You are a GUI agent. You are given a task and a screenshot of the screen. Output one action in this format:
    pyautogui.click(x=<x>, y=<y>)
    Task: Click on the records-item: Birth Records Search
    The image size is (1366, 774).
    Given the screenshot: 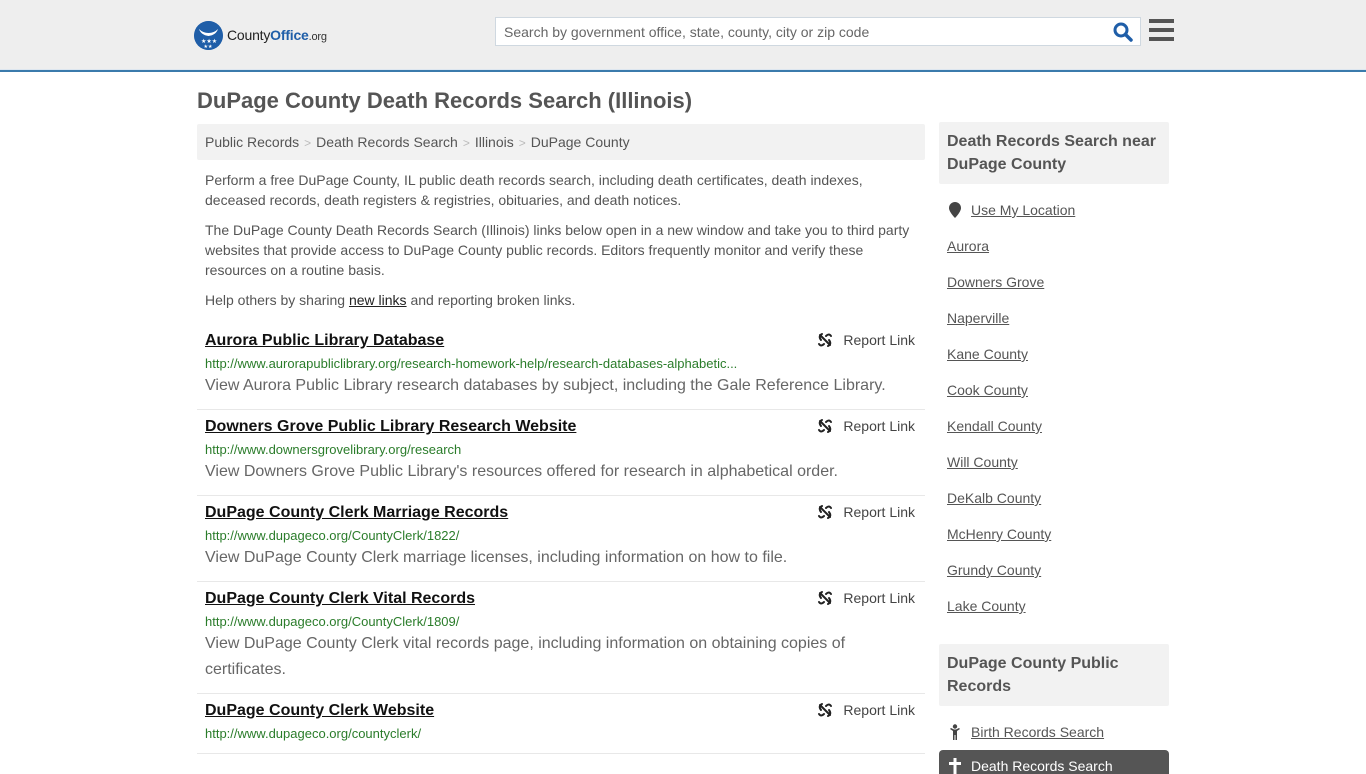 What is the action you would take?
    pyautogui.click(x=1054, y=732)
    